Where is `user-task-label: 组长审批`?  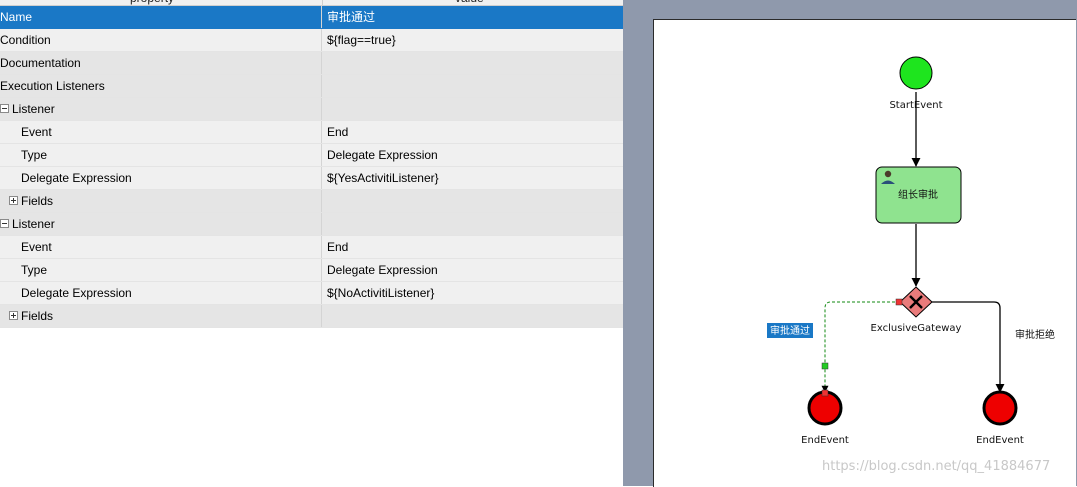
user-task-label: 组长审批 is located at coordinates (918, 194).